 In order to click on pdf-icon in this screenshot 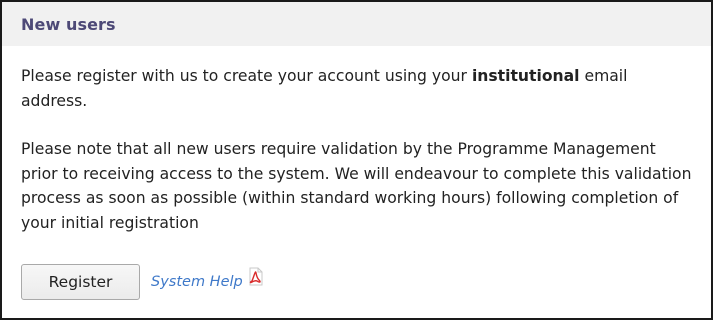, I will do `click(255, 276)`.